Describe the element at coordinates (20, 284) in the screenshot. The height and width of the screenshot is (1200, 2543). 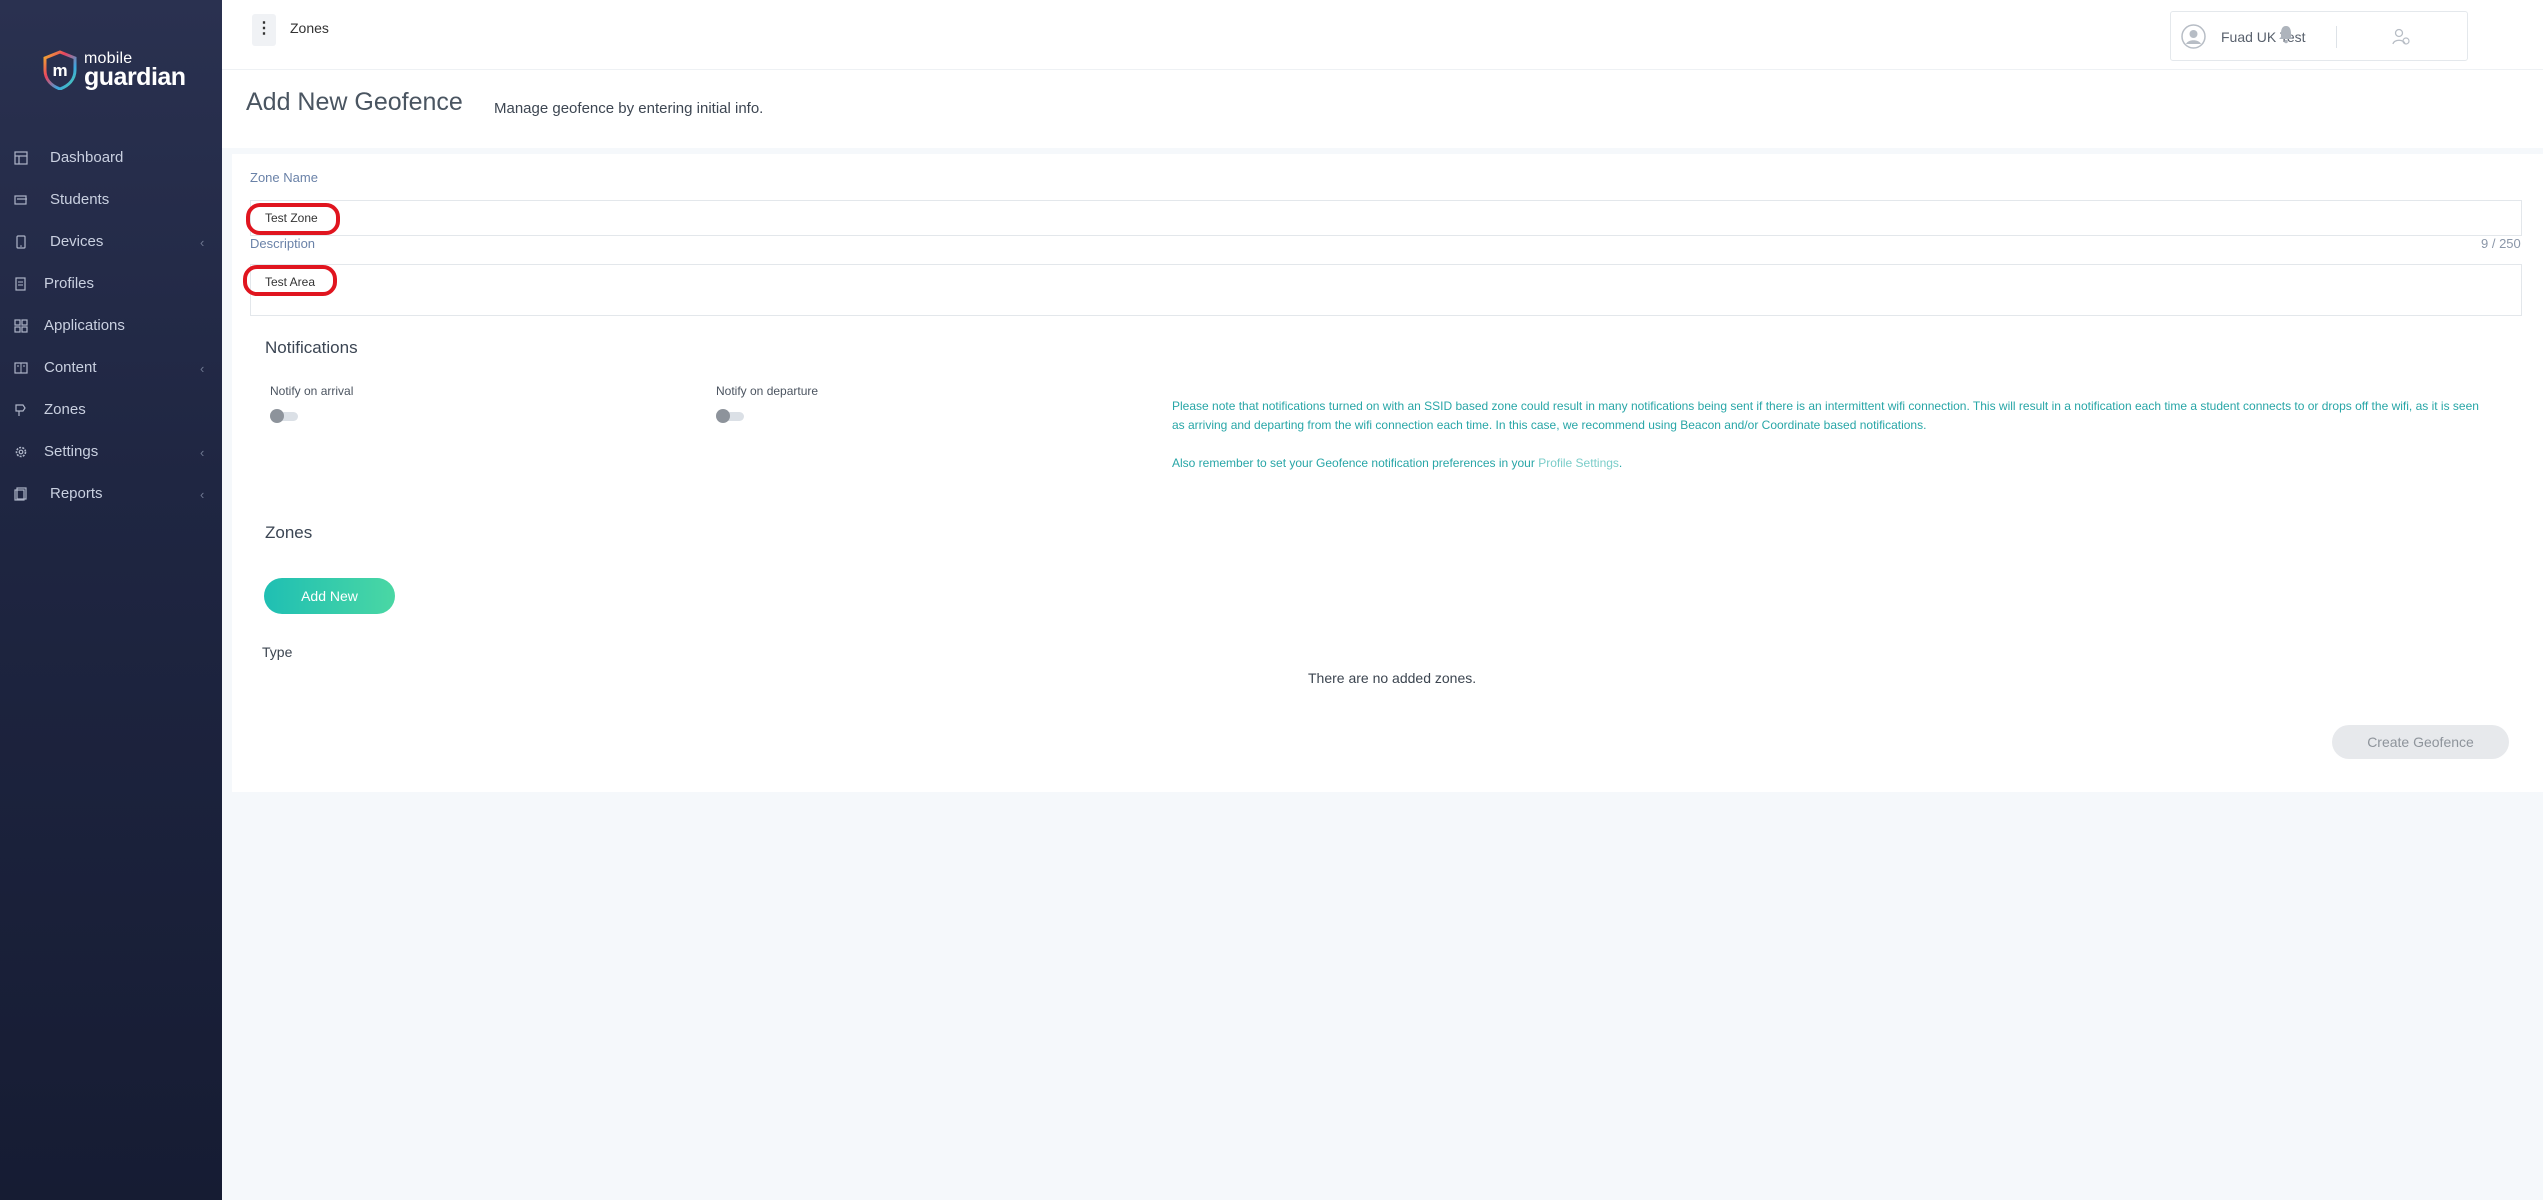
I see `profiles-icon` at that location.